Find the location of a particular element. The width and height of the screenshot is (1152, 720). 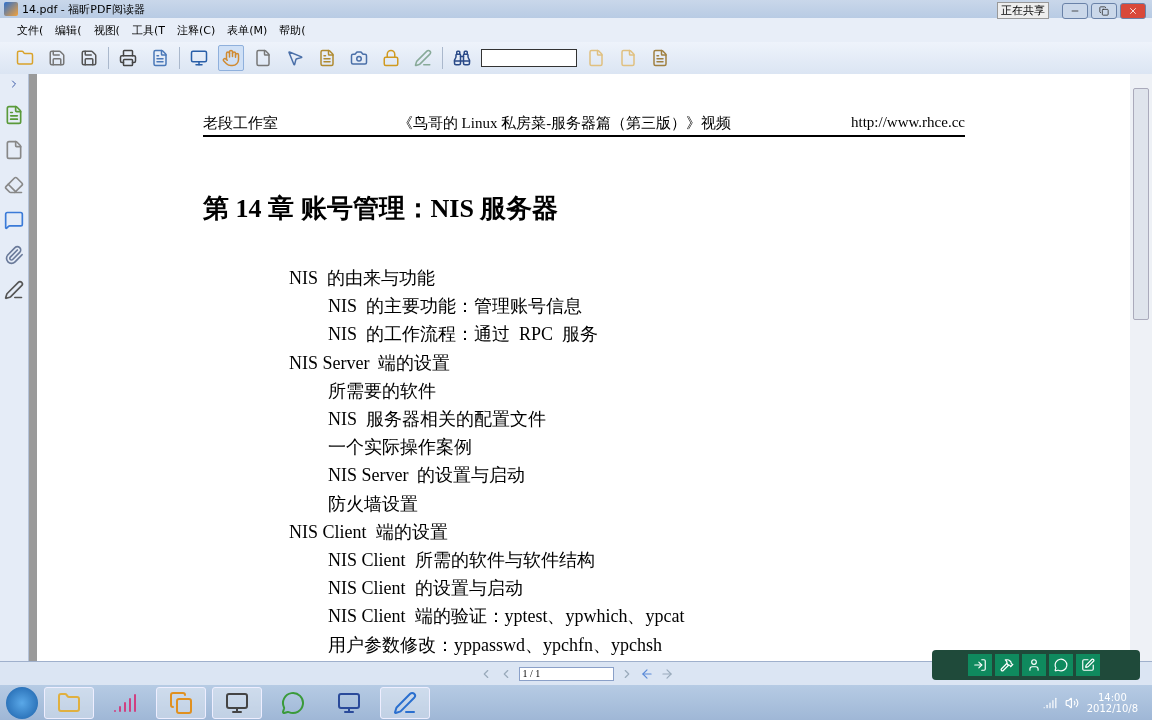

menu-item: 注释(C) is located at coordinates (196, 30).